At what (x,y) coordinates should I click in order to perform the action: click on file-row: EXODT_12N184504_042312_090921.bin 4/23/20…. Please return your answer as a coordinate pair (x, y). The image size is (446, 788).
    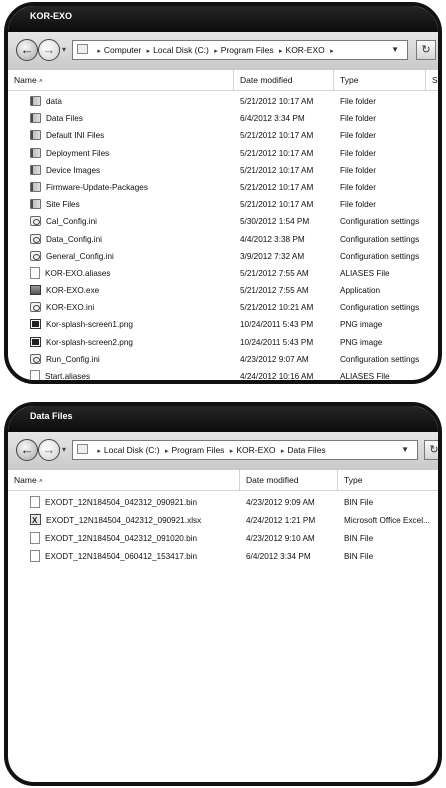
    Looking at the image, I should click on (223, 503).